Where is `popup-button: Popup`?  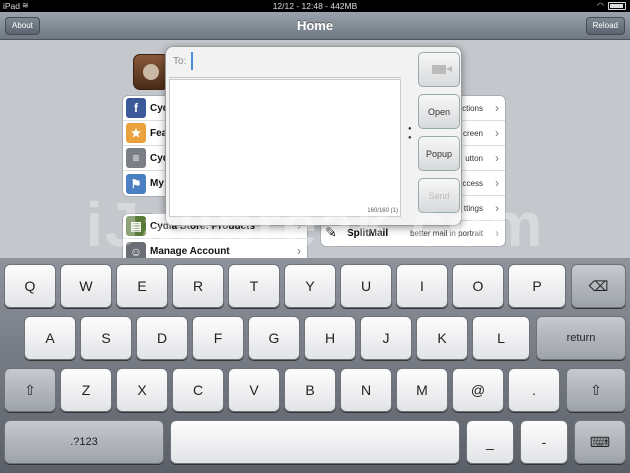
popup-button: Popup is located at coordinates (439, 153).